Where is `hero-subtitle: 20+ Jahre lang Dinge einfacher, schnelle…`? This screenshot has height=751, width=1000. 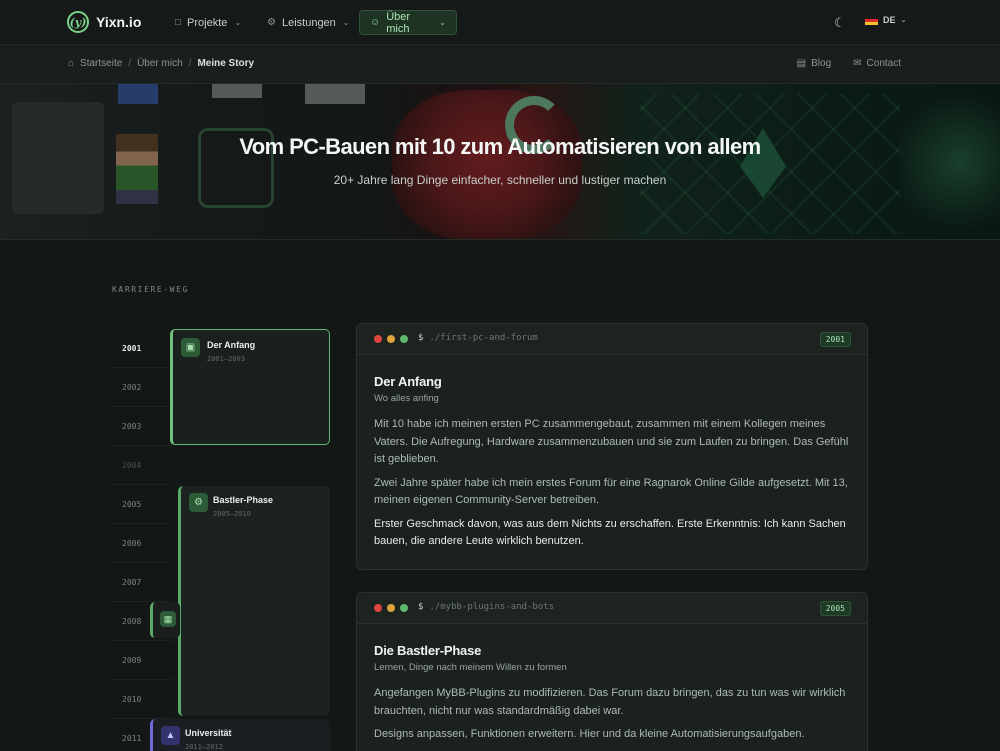 hero-subtitle: 20+ Jahre lang Dinge einfacher, schnelle… is located at coordinates (500, 180).